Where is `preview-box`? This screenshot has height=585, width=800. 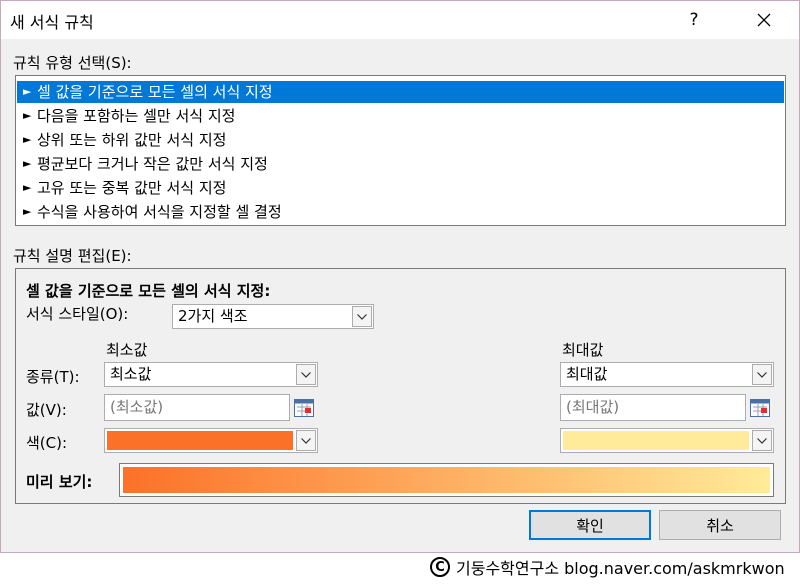 preview-box is located at coordinates (446, 480).